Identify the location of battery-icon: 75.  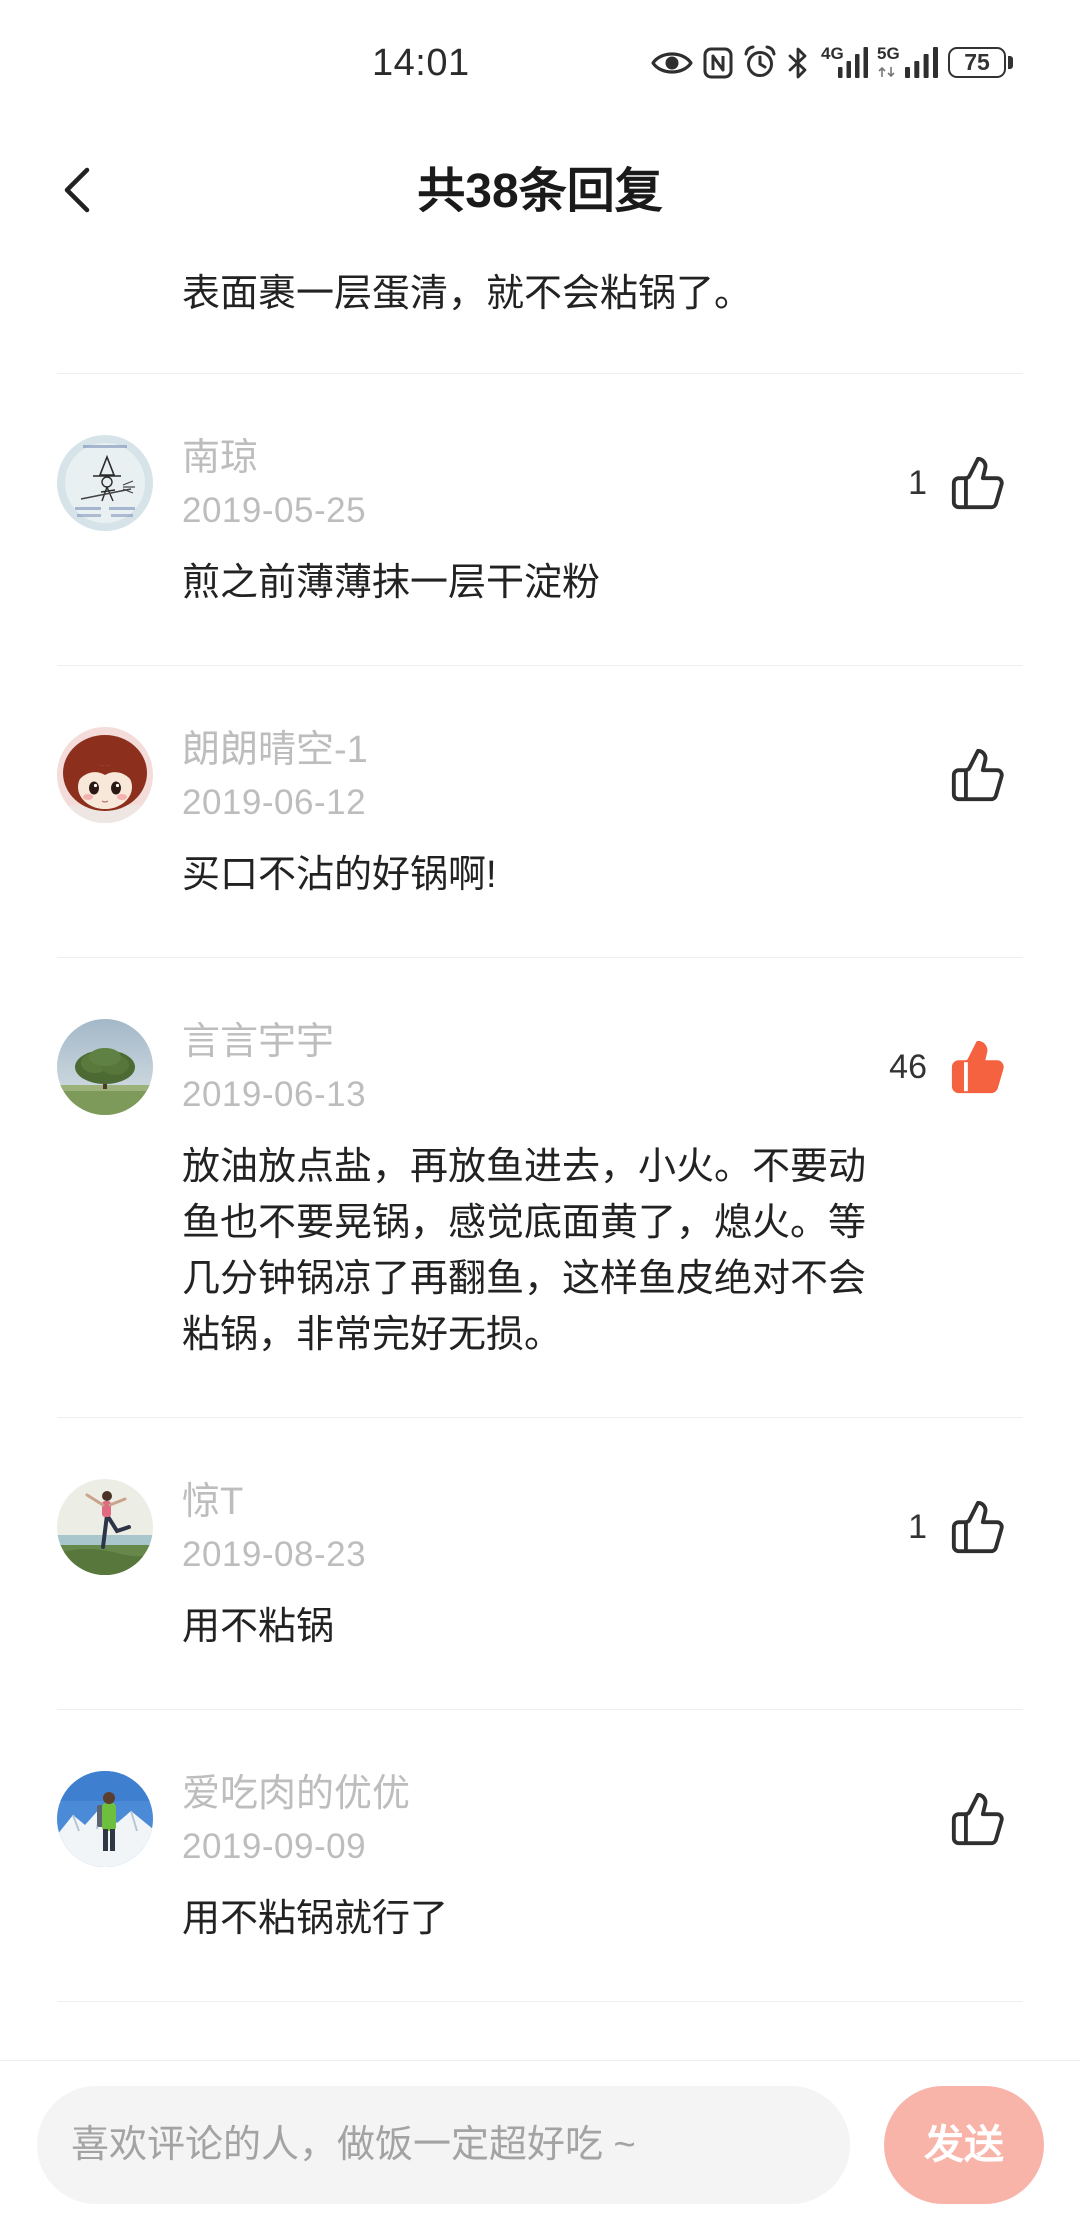
(977, 62).